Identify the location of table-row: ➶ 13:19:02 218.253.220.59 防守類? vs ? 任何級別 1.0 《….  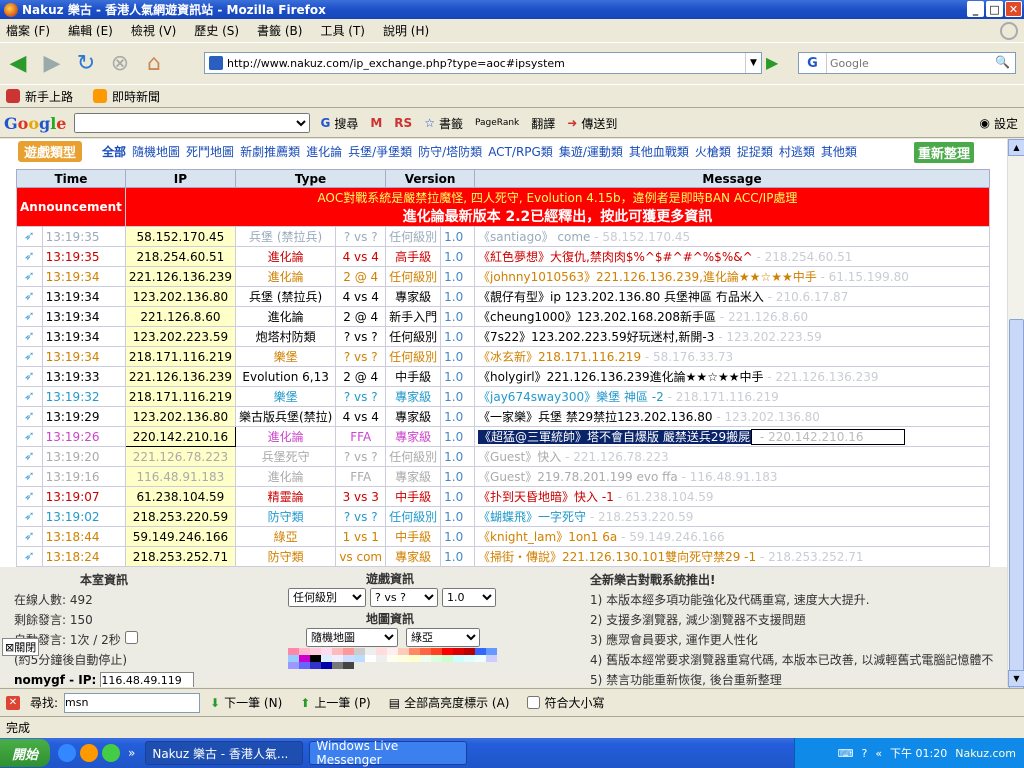
(503, 516).